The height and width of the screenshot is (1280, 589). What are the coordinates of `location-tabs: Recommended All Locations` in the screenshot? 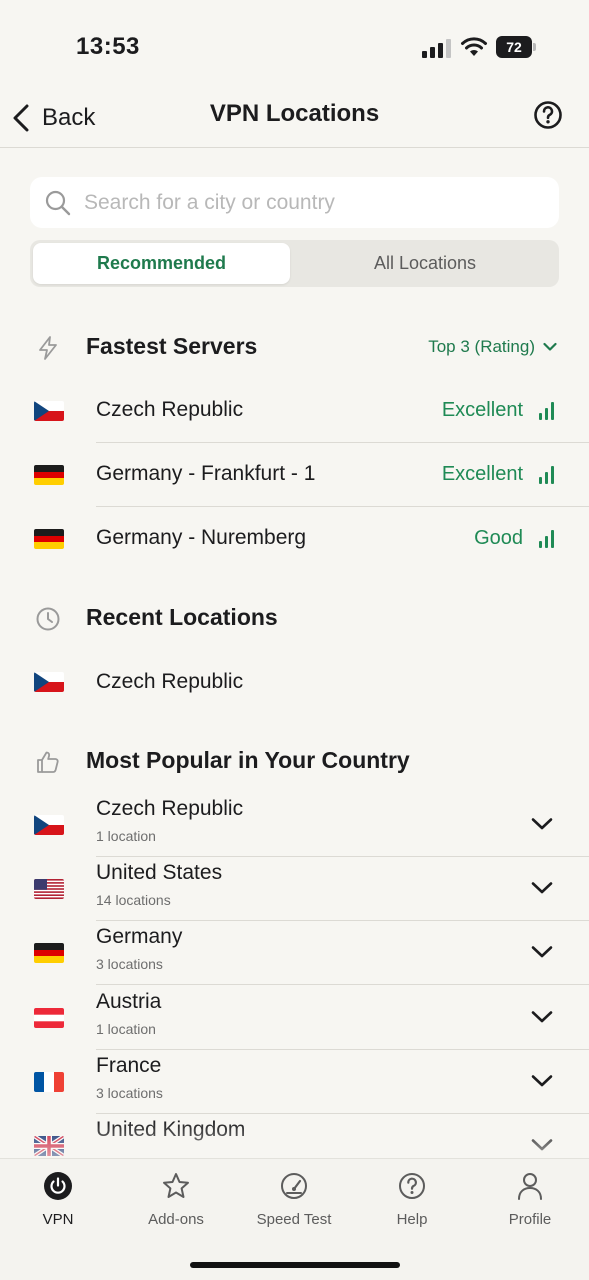 It's located at (294, 263).